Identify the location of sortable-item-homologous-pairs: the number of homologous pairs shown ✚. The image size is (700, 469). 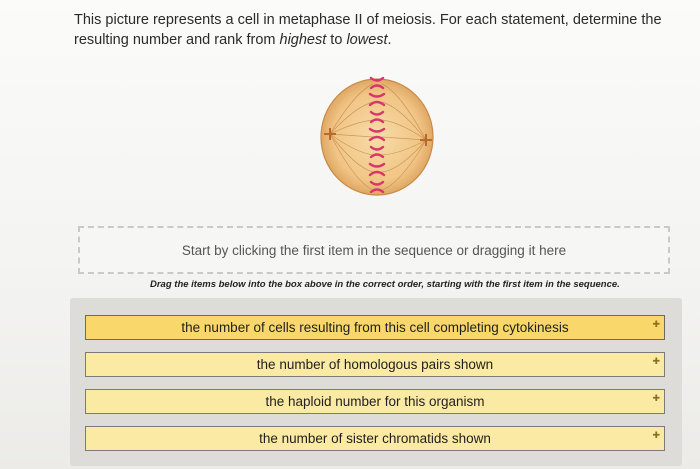
(375, 364).